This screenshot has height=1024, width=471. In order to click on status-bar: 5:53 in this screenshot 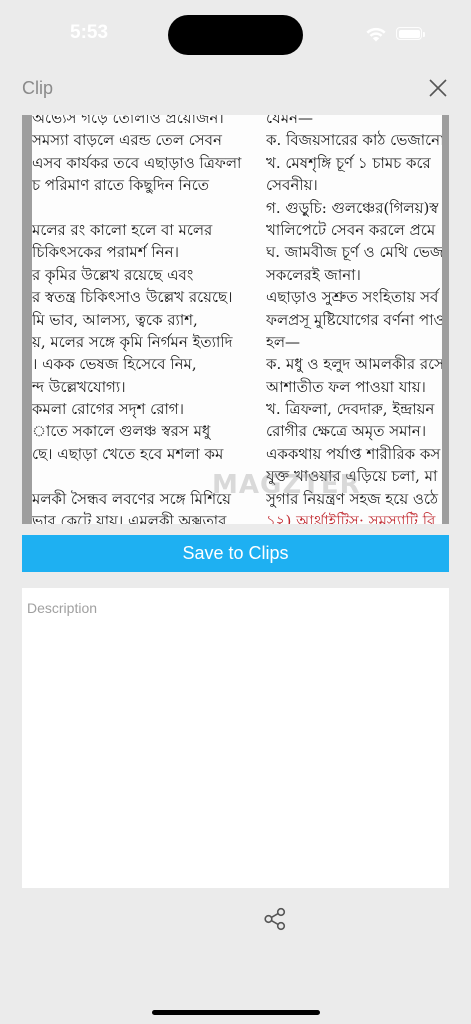, I will do `click(235, 35)`.